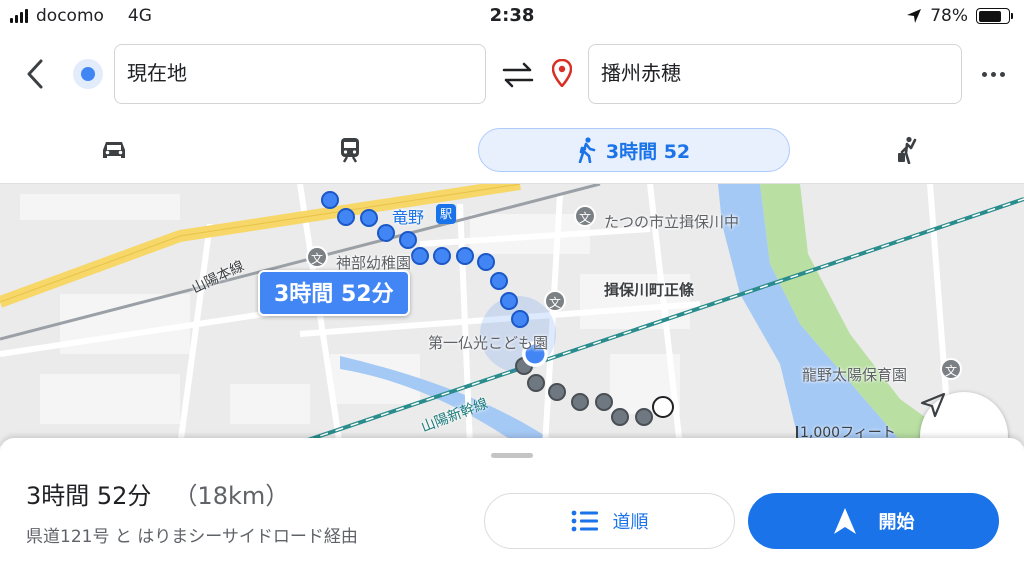 The width and height of the screenshot is (1024, 576). I want to click on travel-mode-tabs: 3時間 52, so click(512, 150).